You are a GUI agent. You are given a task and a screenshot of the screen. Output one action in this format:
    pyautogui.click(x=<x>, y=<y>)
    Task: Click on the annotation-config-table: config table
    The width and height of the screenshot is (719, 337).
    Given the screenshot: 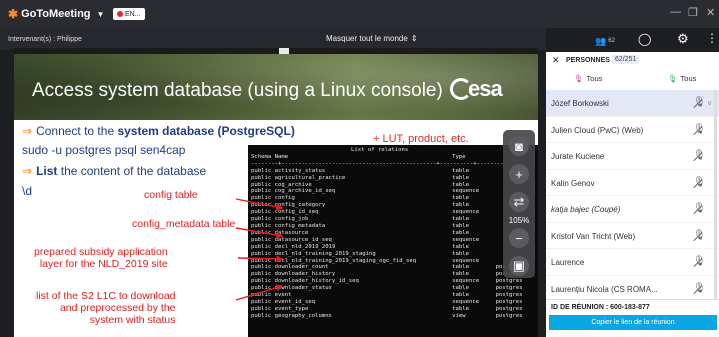 What is the action you would take?
    pyautogui.click(x=171, y=195)
    